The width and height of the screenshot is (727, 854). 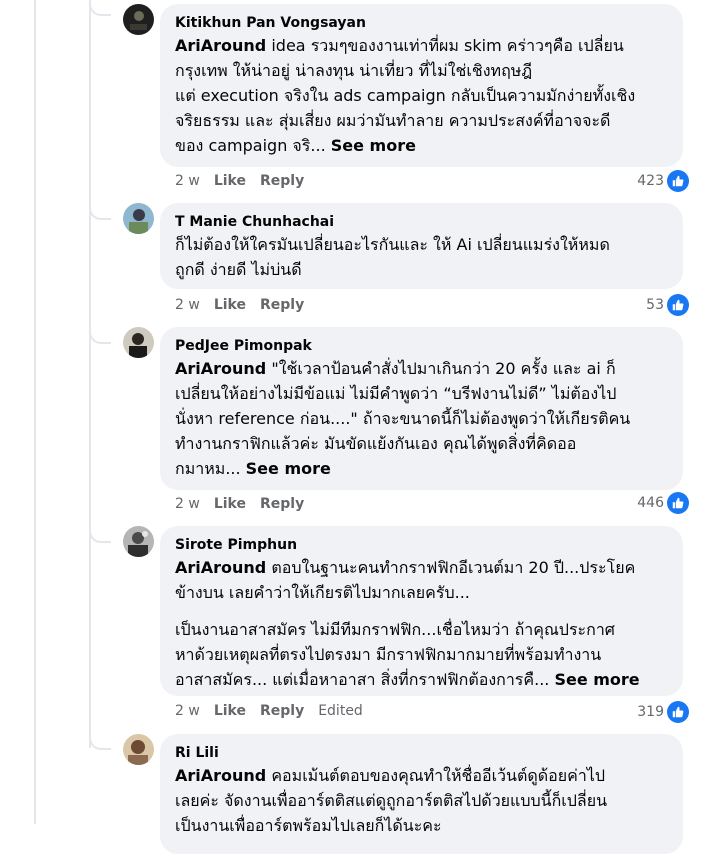 I want to click on comment-author: Kitikhun Pan Vongsayan, so click(x=423, y=23).